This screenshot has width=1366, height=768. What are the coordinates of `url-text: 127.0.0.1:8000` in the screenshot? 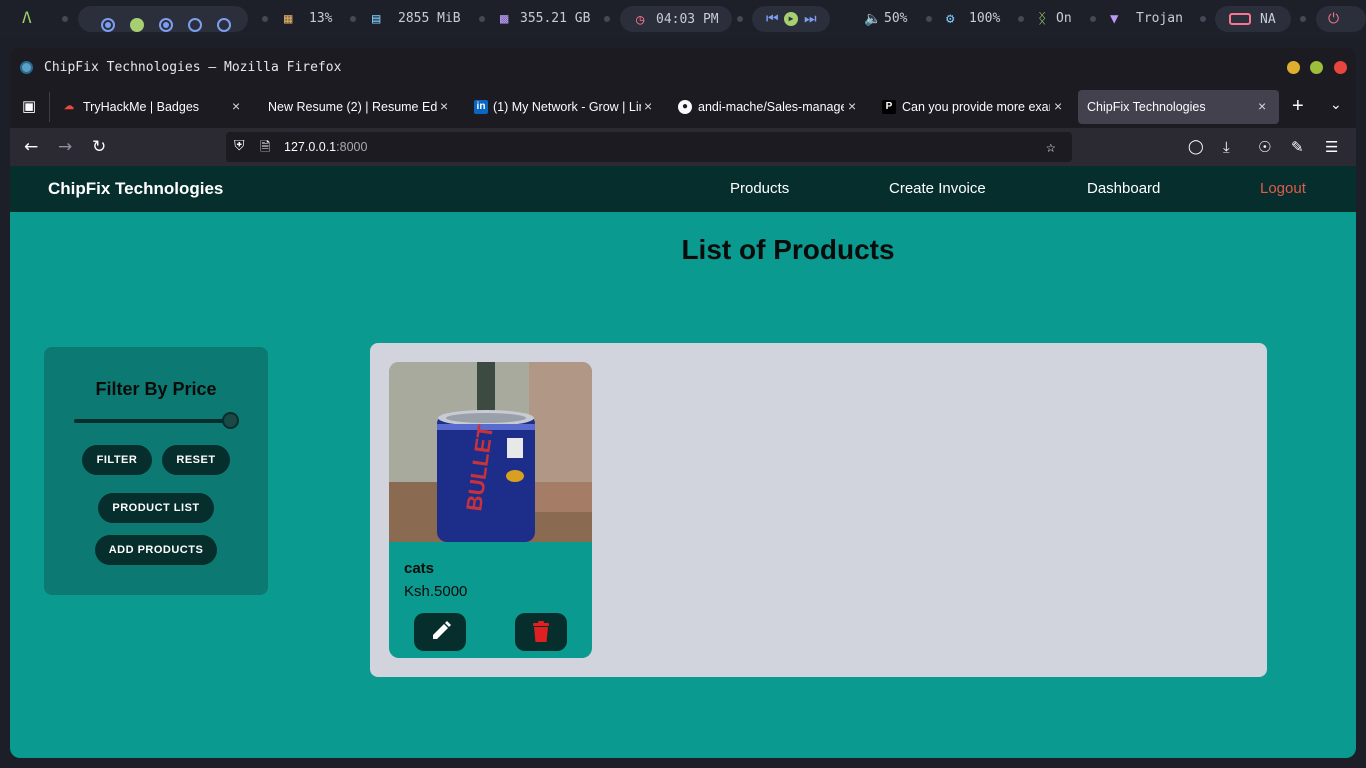 It's located at (325, 147).